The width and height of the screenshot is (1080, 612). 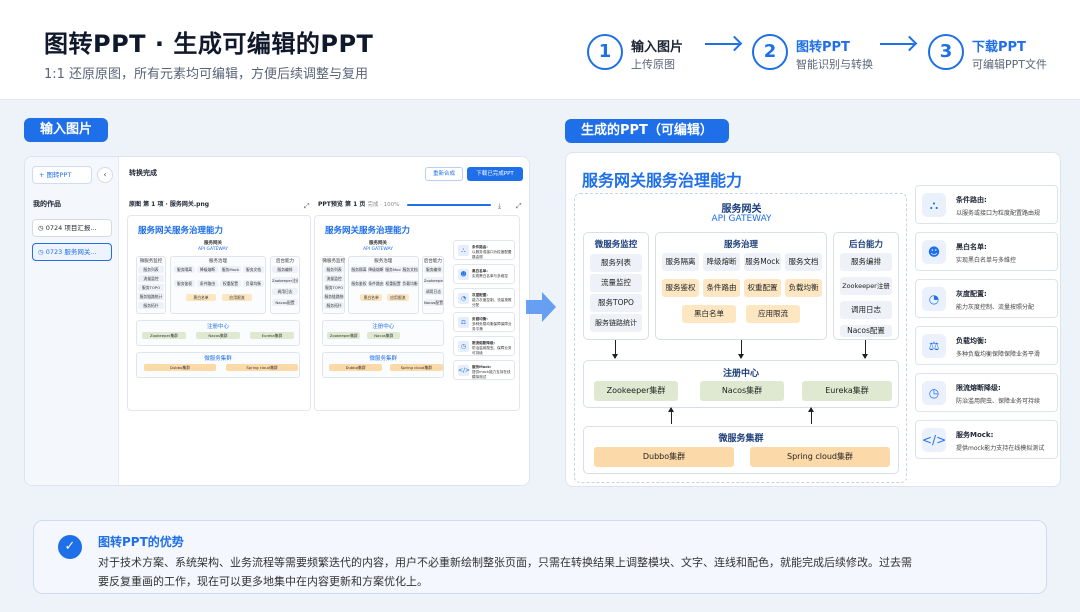 I want to click on feature-name: 黑白名单:, so click(x=971, y=247).